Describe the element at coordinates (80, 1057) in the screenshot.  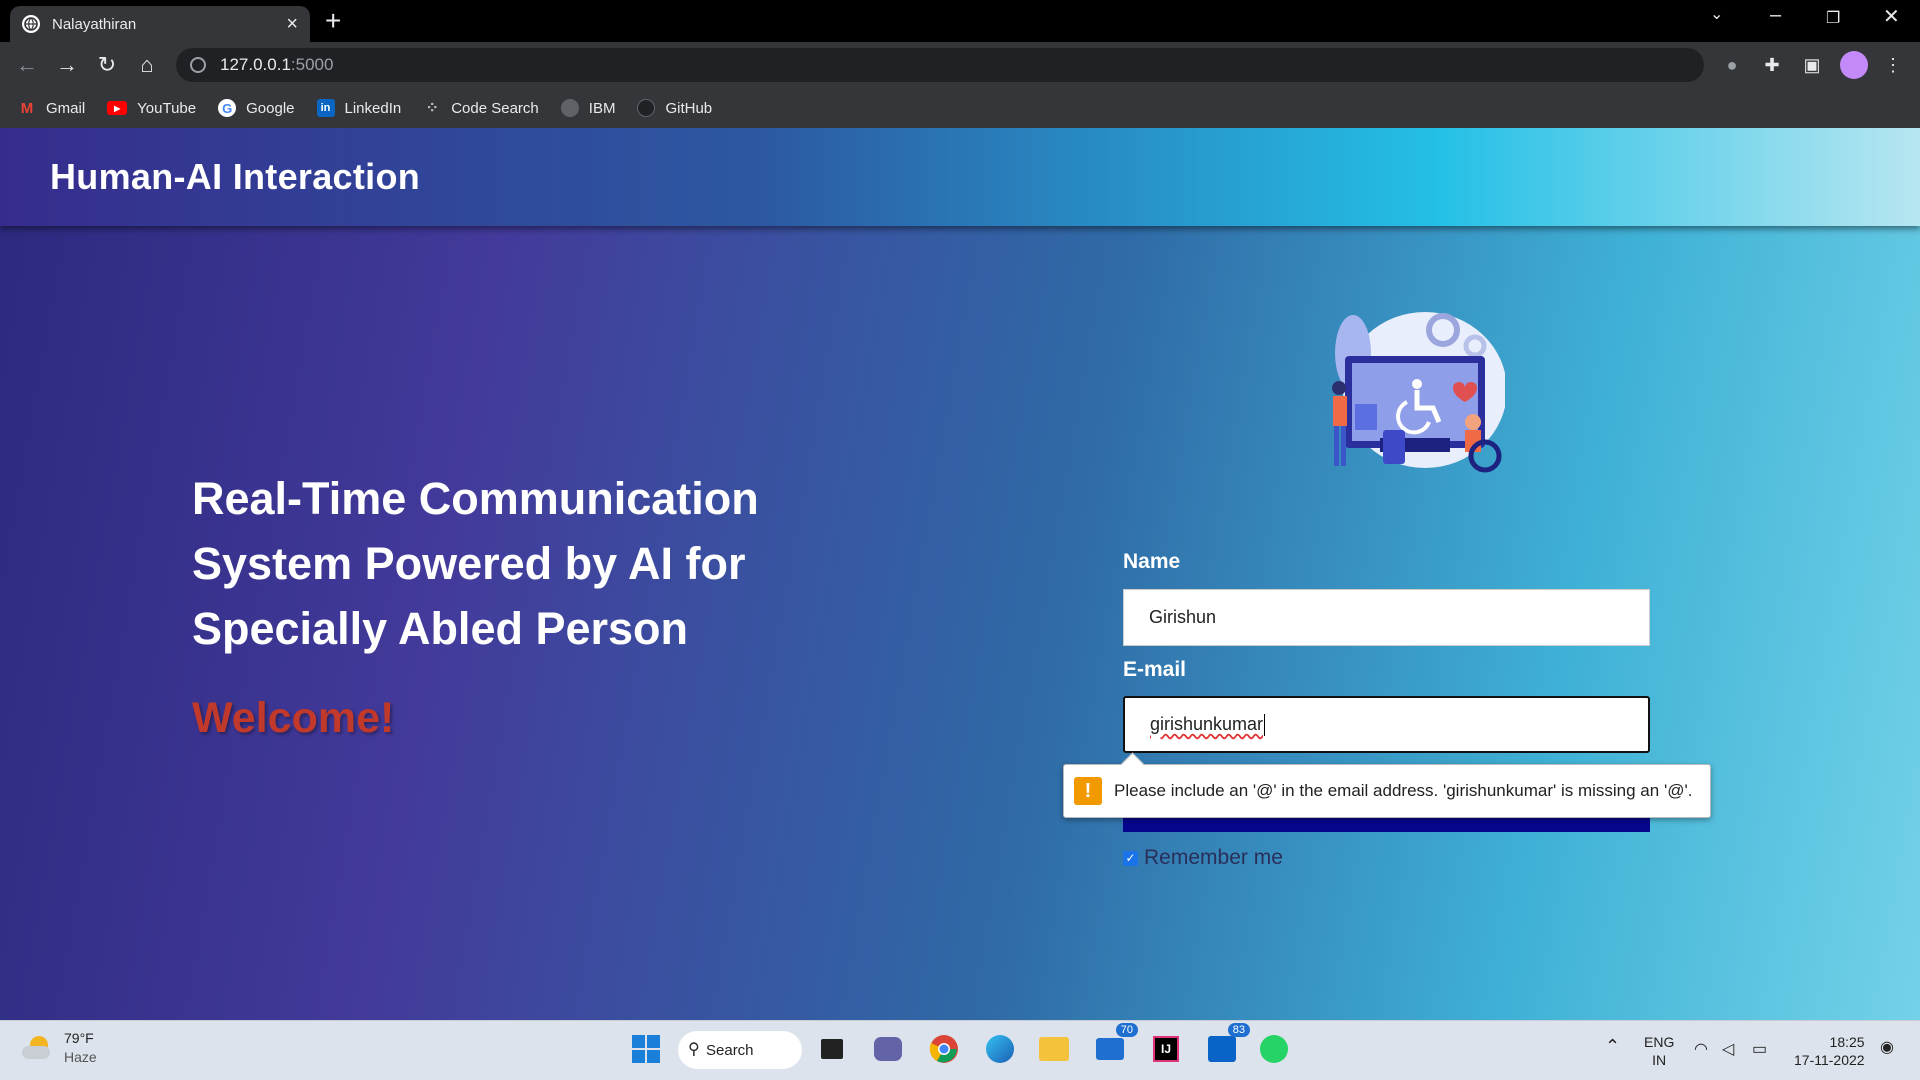
I see `weather-desc: Haze` at that location.